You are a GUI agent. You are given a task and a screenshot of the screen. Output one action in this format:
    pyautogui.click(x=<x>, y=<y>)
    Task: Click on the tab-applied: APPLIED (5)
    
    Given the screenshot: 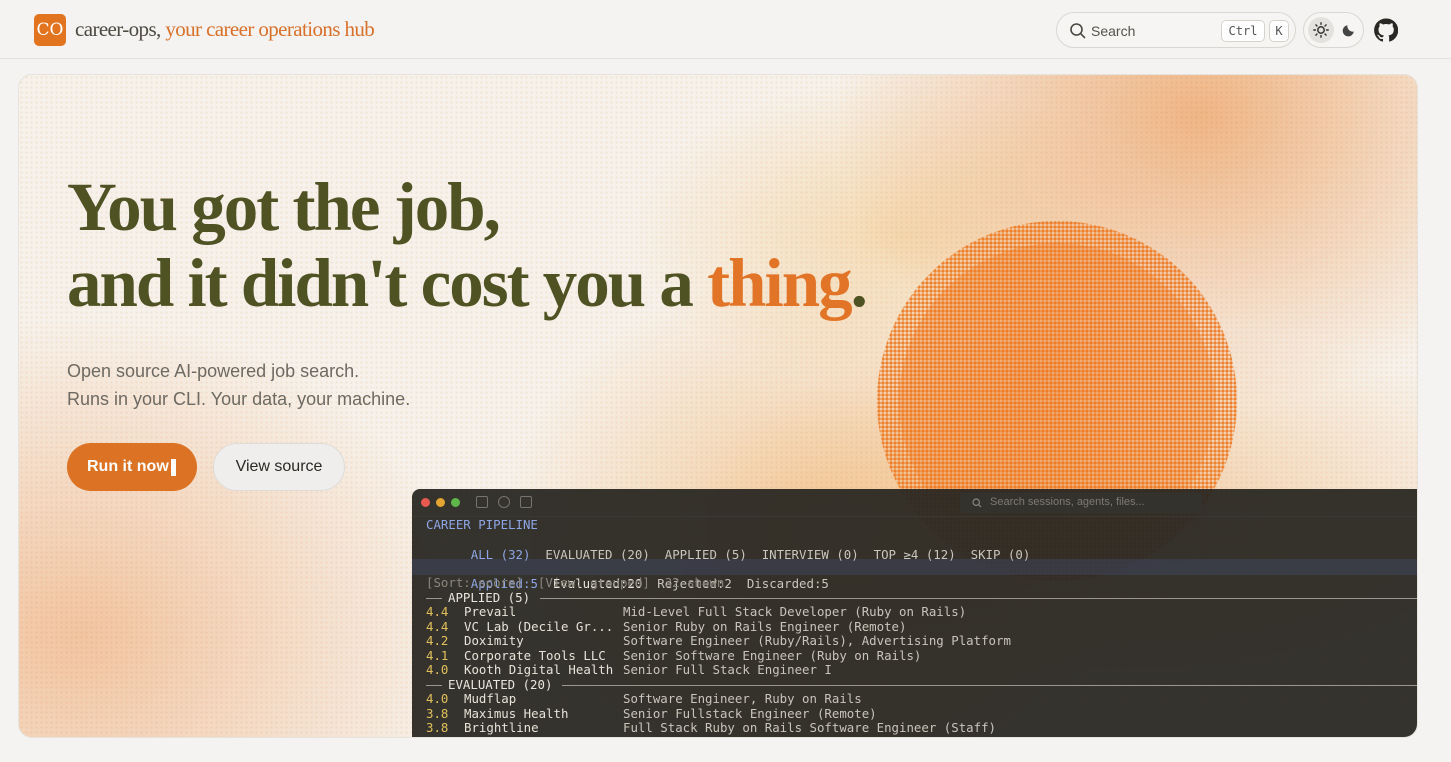 What is the action you would take?
    pyautogui.click(x=706, y=554)
    